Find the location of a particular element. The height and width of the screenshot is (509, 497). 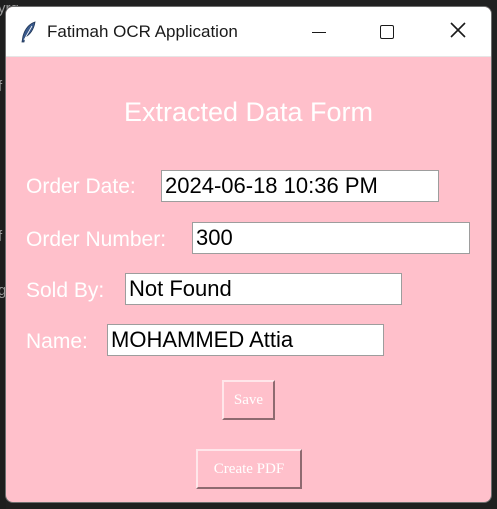

create-pdf-button: Create PDF is located at coordinates (249, 469).